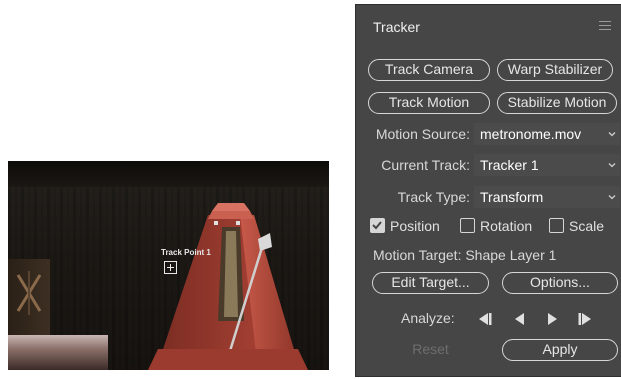 This screenshot has width=621, height=379. What do you see at coordinates (415, 226) in the screenshot?
I see `position-label: Position` at bounding box center [415, 226].